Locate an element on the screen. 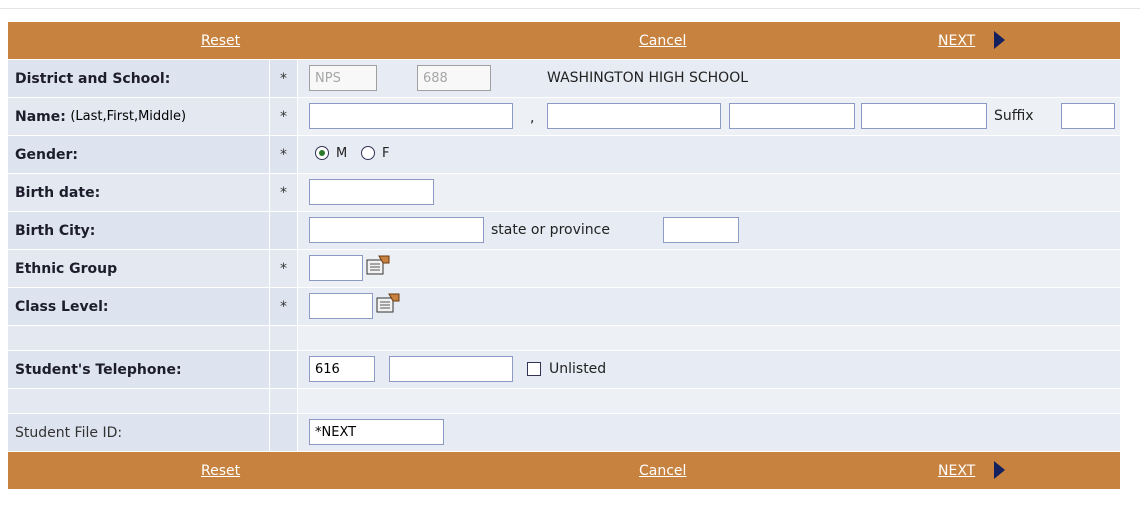 The height and width of the screenshot is (519, 1140). gender-m-radio is located at coordinates (322, 153).